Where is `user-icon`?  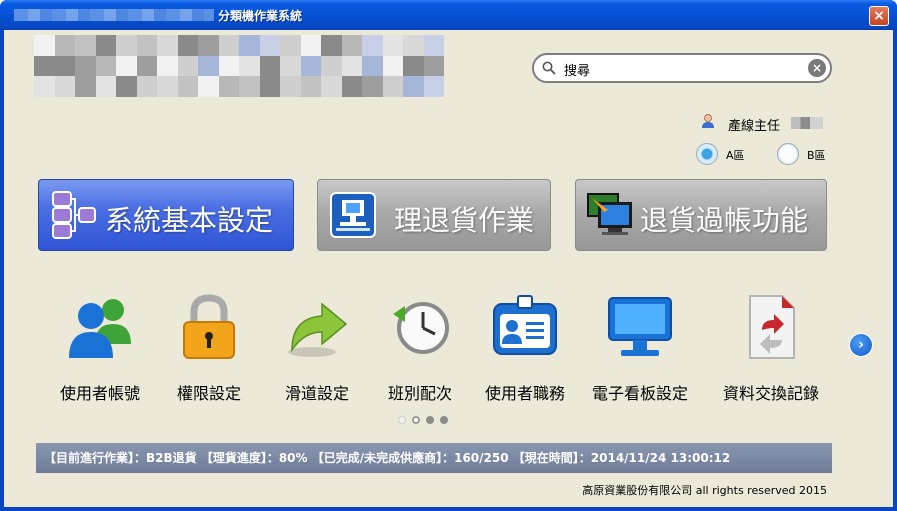 user-icon is located at coordinates (708, 121).